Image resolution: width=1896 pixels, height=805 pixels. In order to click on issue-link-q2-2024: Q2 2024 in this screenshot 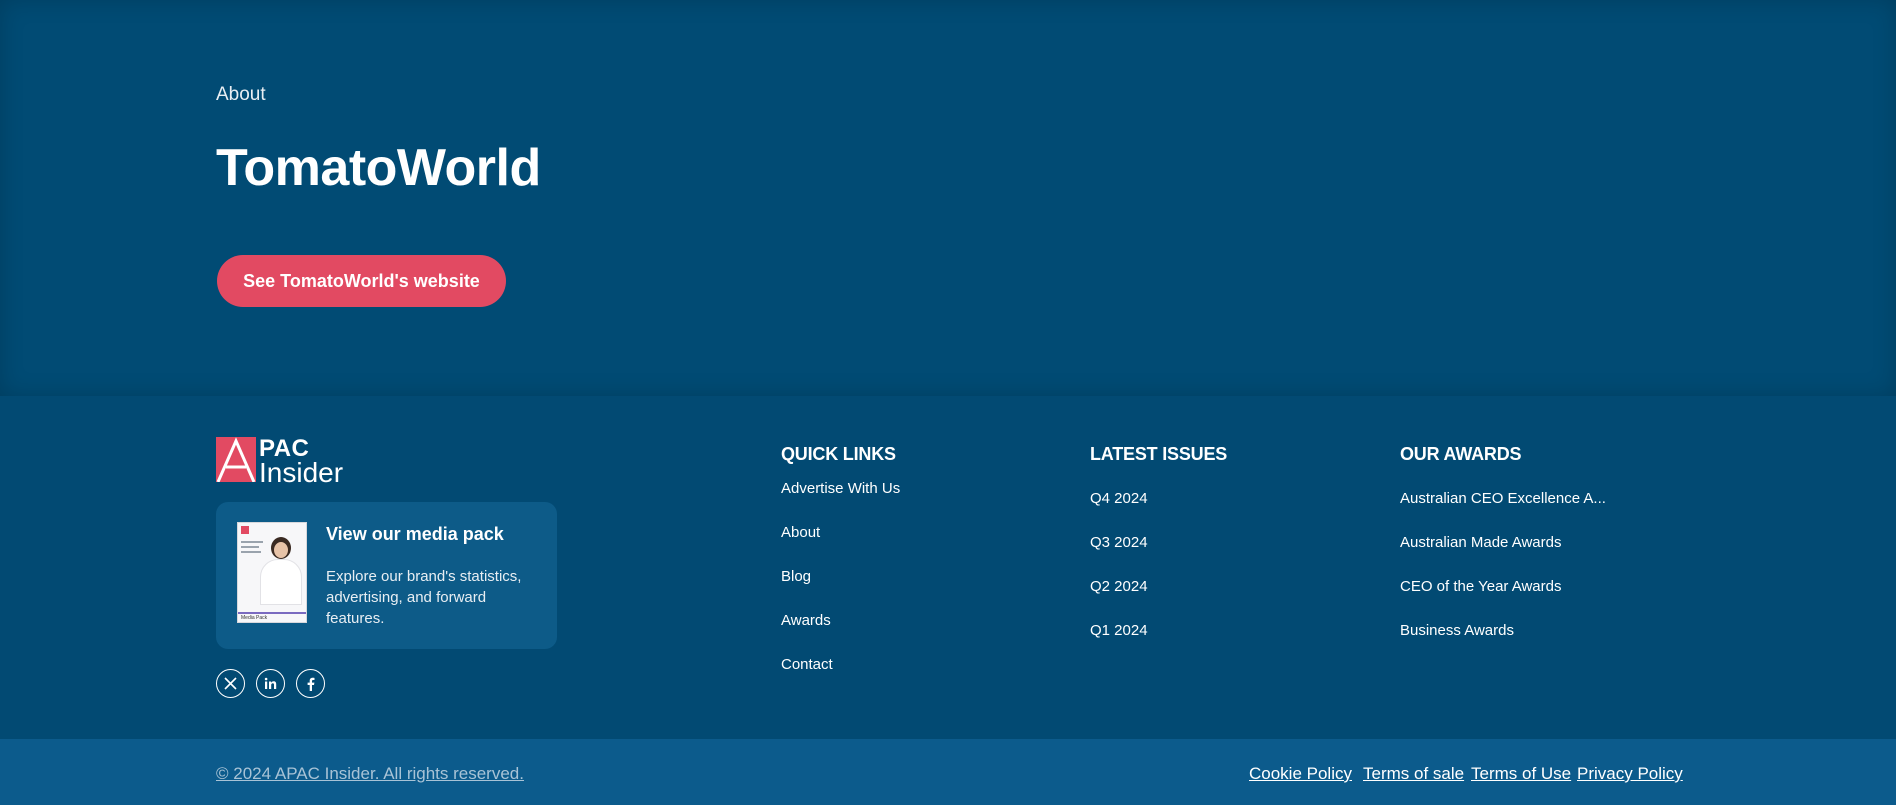, I will do `click(1119, 586)`.